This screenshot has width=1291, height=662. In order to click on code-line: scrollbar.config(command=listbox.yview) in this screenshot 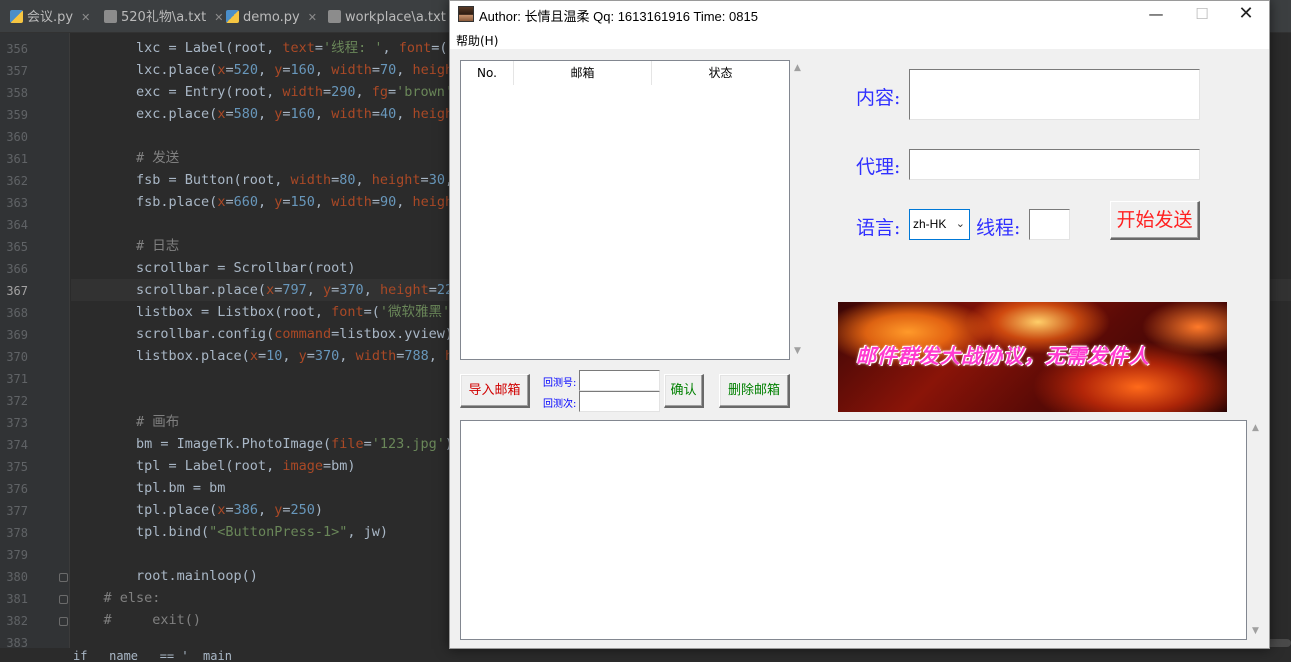, I will do `click(262, 334)`.